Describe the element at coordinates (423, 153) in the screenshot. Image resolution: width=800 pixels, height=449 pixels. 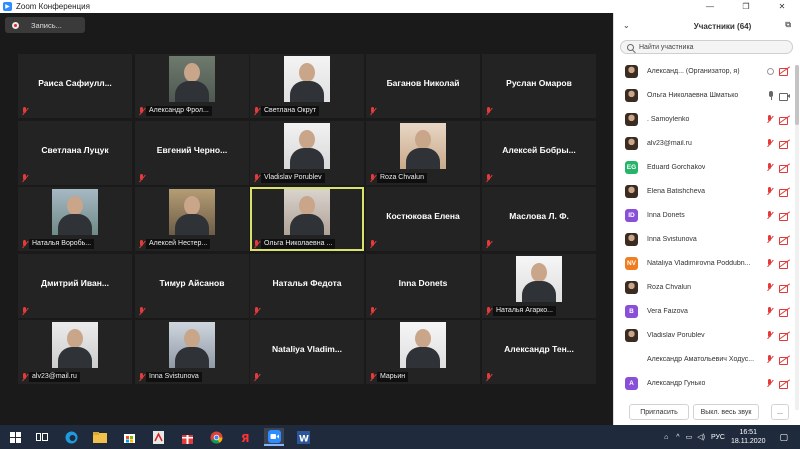
I see `participant-tile: Roza Chvalun` at that location.